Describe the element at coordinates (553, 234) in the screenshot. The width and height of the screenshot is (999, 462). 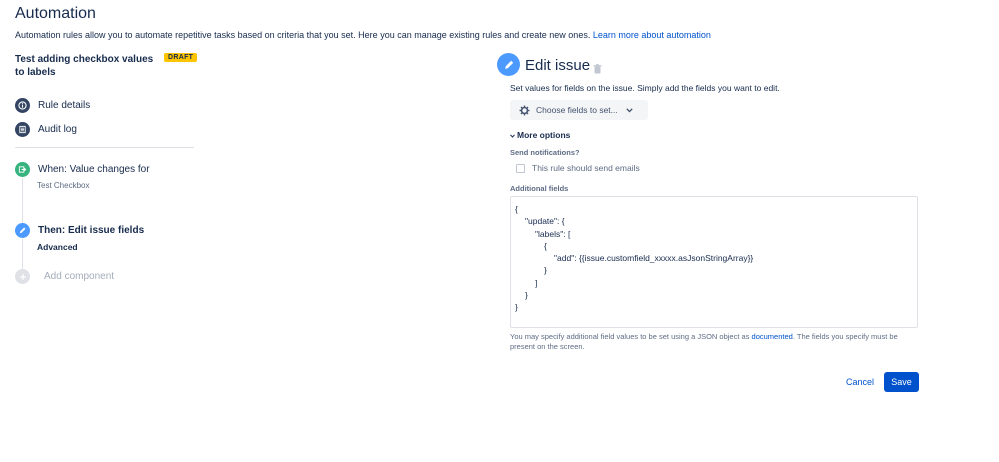
I see `json-line: "labels": [` at that location.